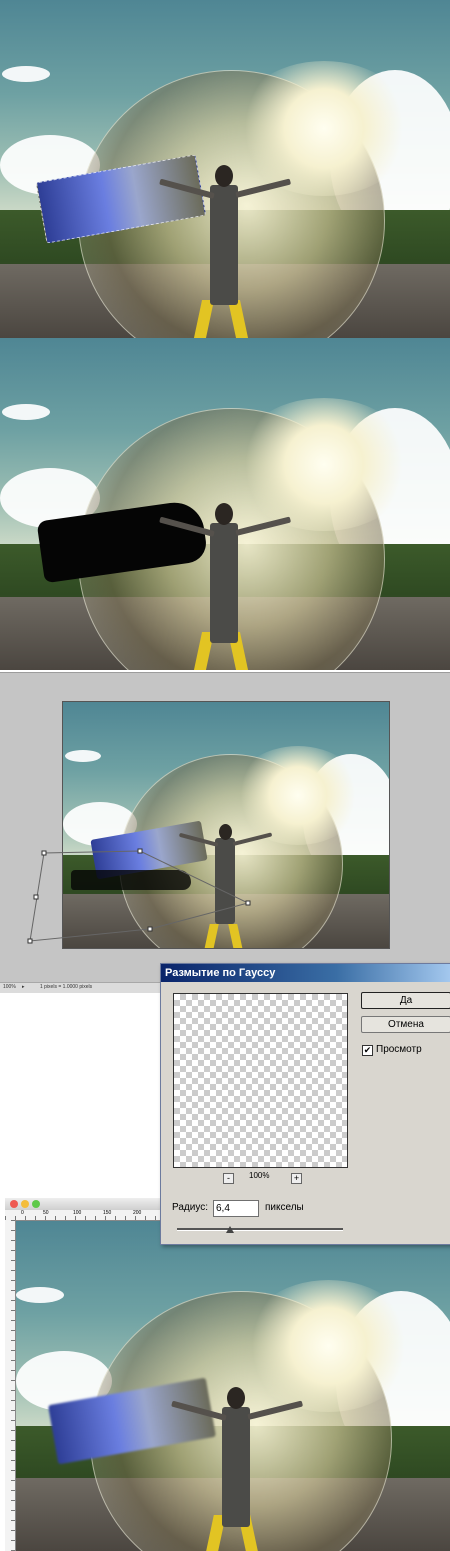 Image resolution: width=450 pixels, height=1551 pixels. Describe the element at coordinates (236, 1208) in the screenshot. I see `radius-input: 6,4` at that location.